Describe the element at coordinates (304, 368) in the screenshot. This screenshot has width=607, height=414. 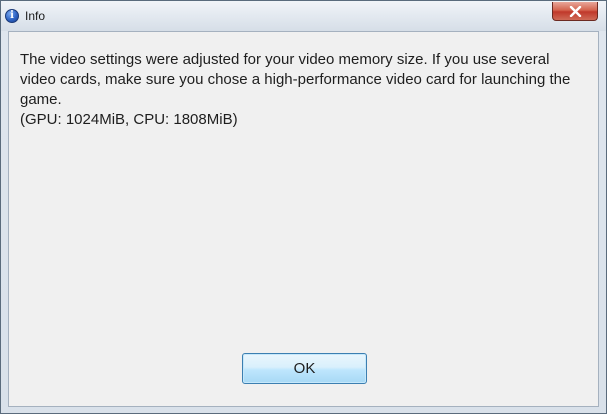
I see `ok-button: OK` at that location.